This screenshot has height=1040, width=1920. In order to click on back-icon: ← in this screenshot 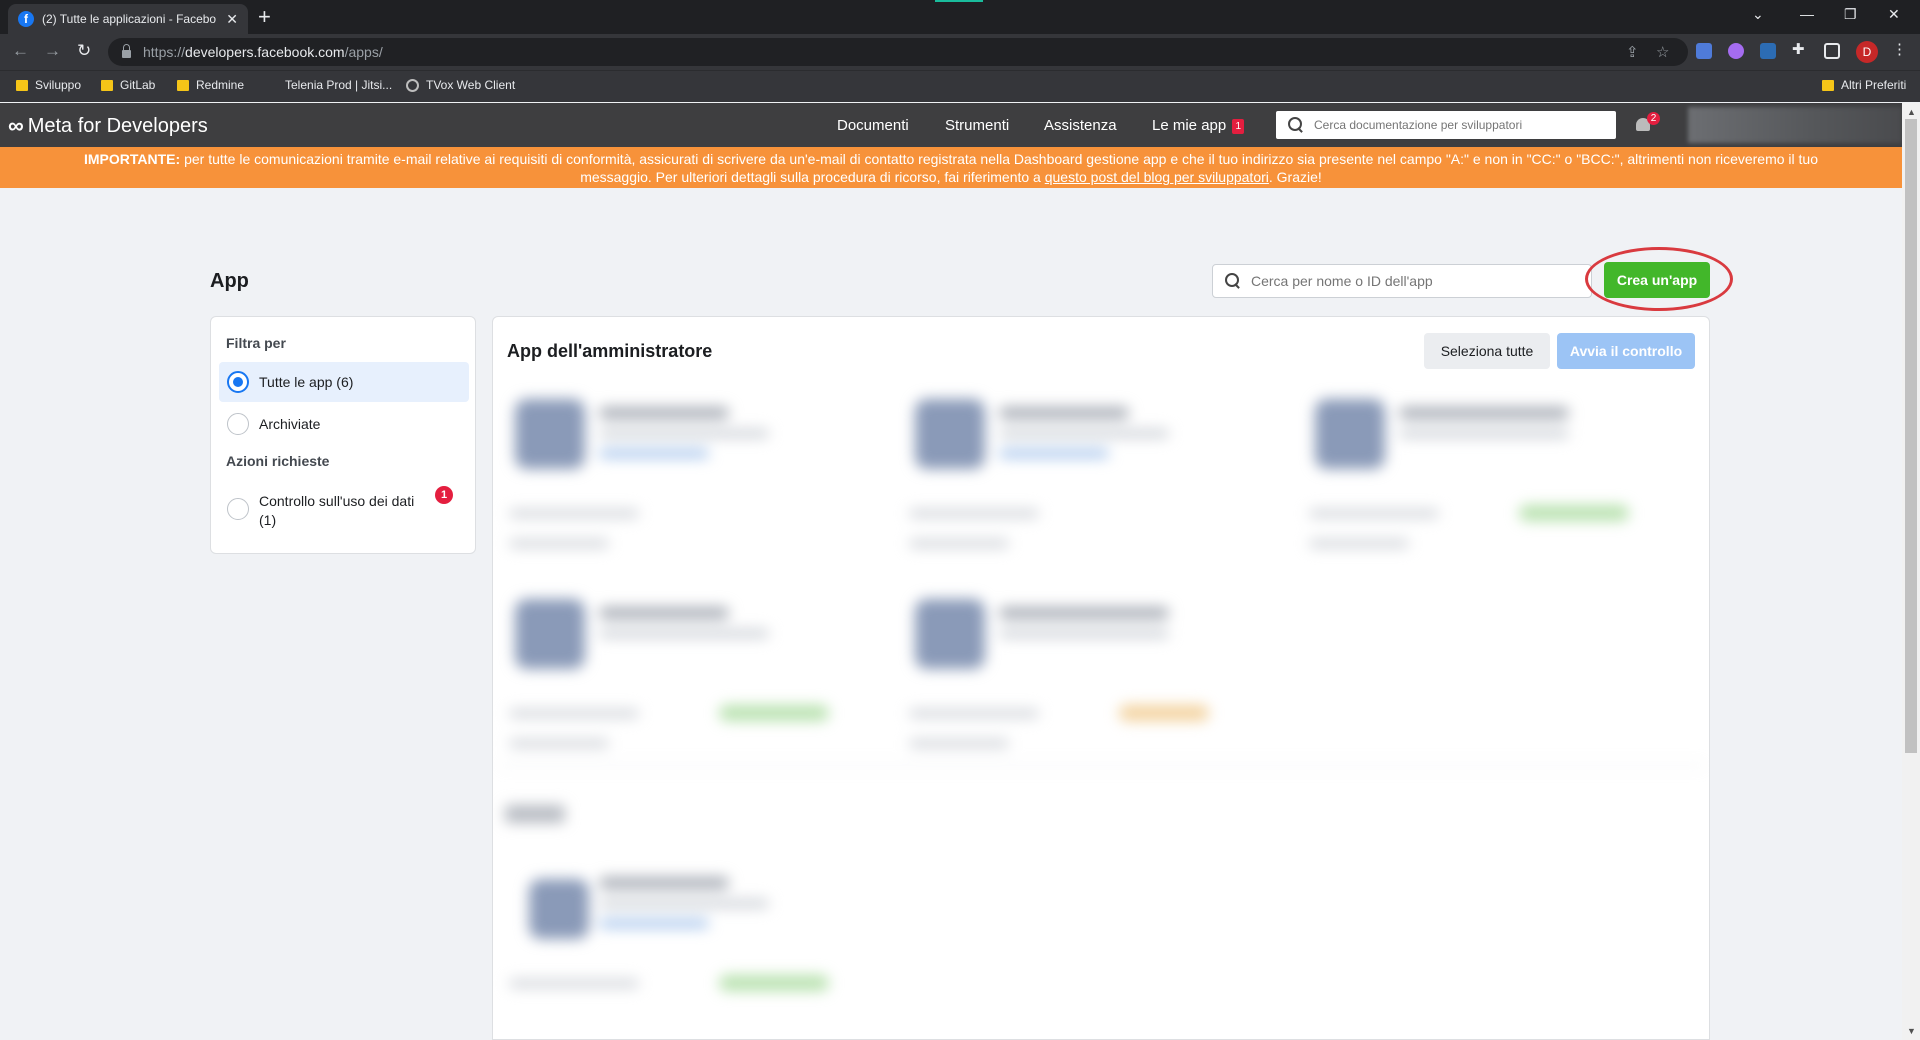, I will do `click(20, 51)`.